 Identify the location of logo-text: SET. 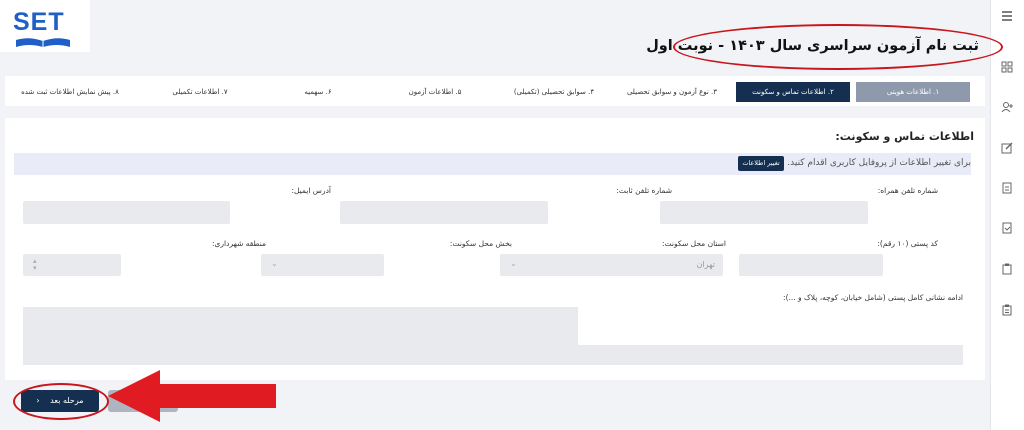
(39, 22).